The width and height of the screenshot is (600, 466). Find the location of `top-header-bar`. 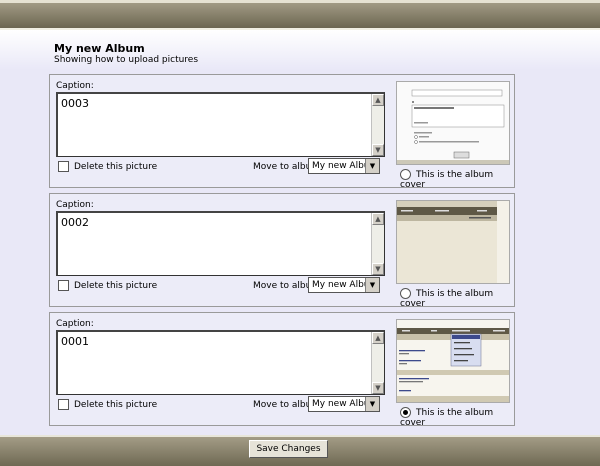

top-header-bar is located at coordinates (300, 15).